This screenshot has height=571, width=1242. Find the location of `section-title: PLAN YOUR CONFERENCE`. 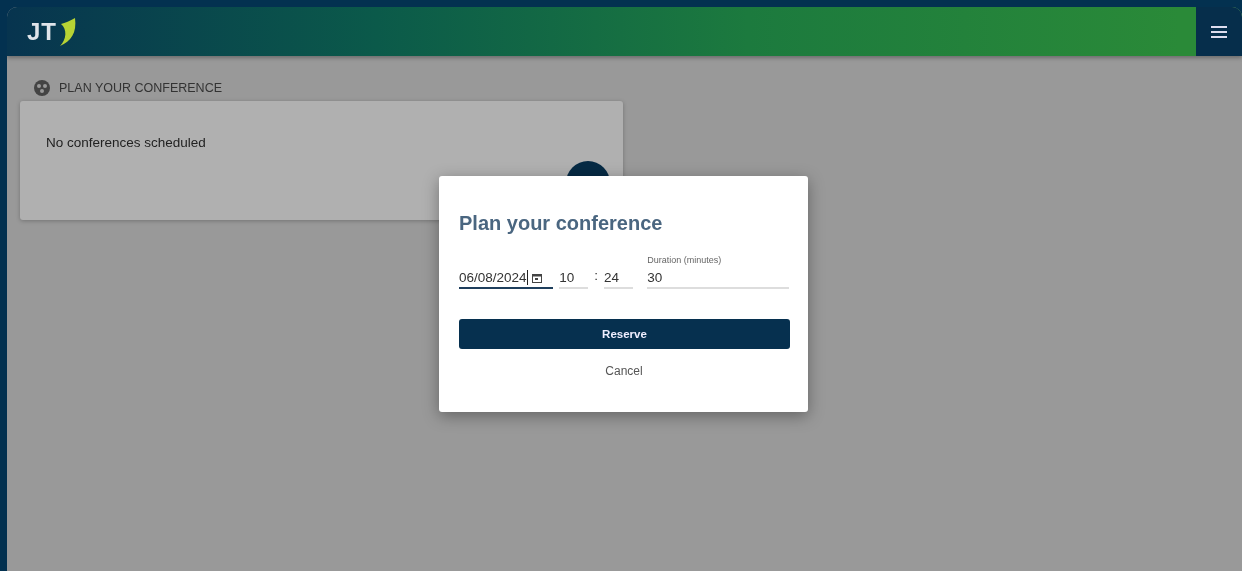

section-title: PLAN YOUR CONFERENCE is located at coordinates (140, 88).